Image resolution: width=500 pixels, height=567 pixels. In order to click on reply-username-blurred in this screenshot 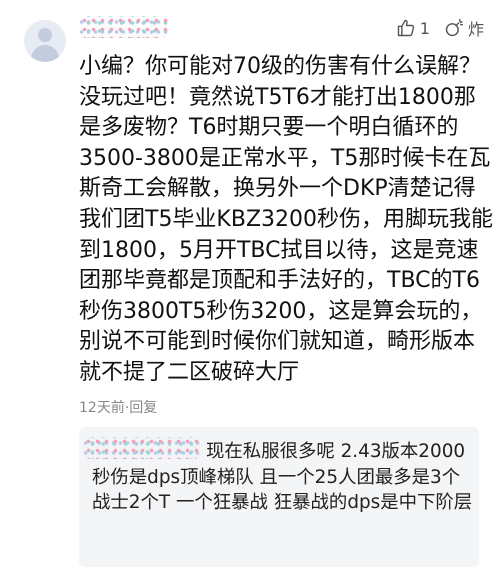, I will do `click(142, 448)`.